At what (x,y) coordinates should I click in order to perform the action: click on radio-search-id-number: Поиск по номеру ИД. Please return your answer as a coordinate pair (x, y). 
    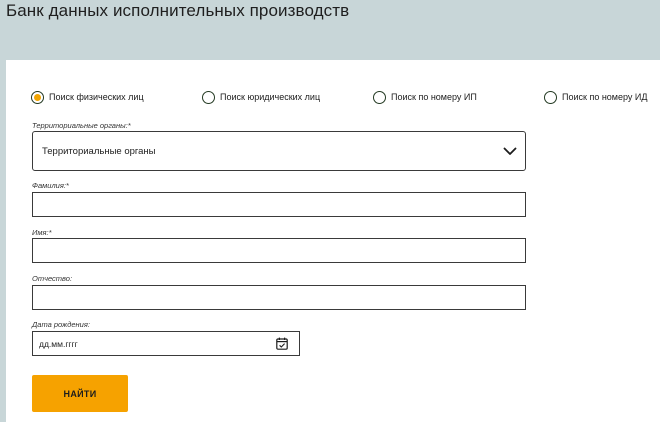
    Looking at the image, I should click on (595, 97).